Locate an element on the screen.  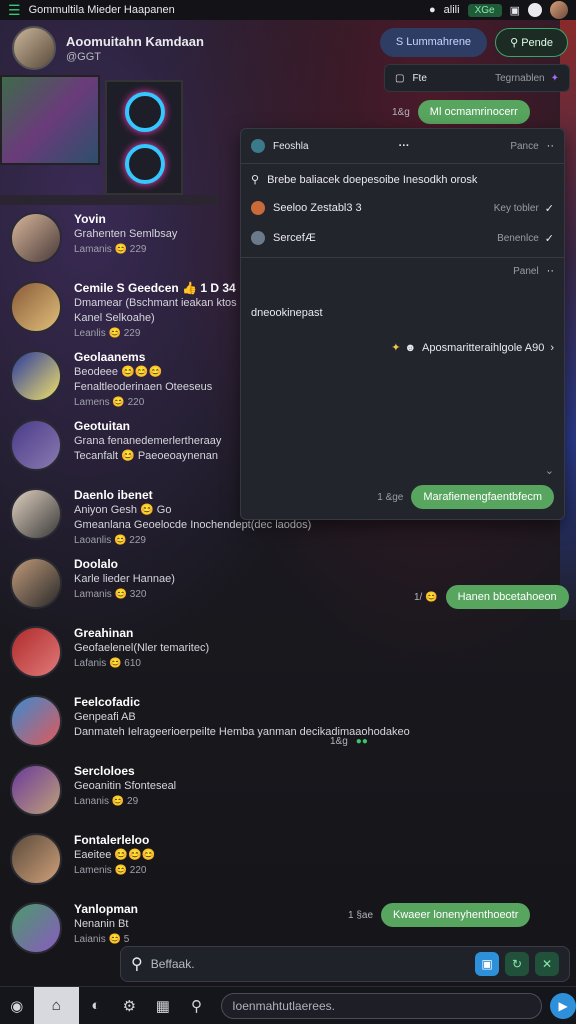
secondary-action-button: ⚲ Pende is located at coordinates (531, 42).